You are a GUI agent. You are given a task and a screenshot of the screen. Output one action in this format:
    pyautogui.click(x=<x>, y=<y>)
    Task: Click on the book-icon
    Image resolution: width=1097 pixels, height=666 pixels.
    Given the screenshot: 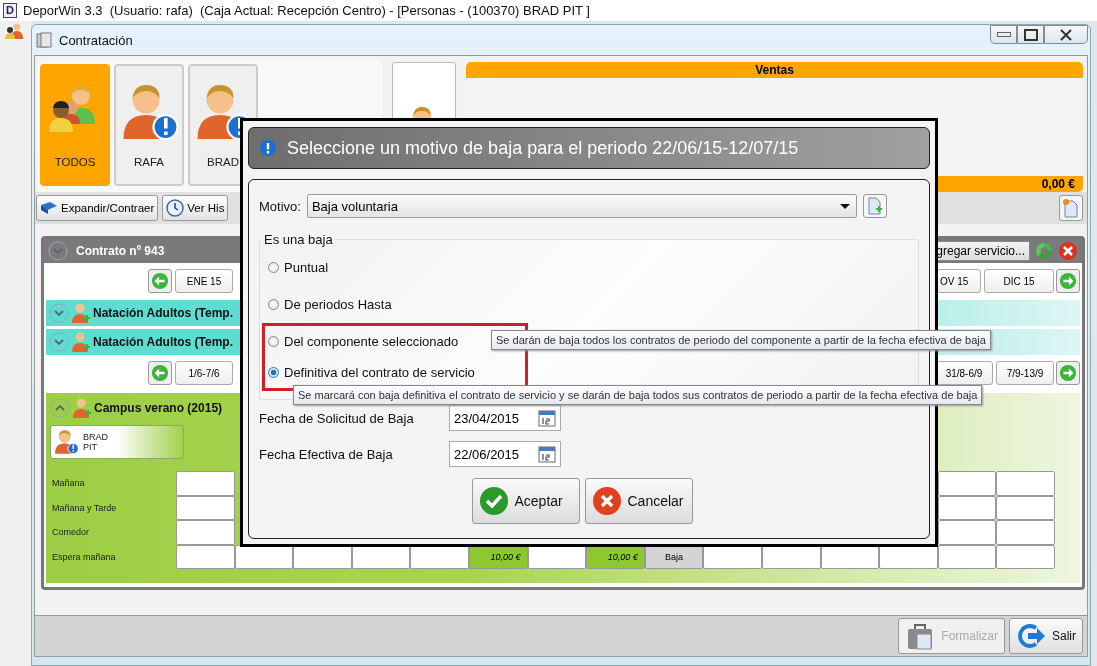 What is the action you would take?
    pyautogui.click(x=49, y=208)
    